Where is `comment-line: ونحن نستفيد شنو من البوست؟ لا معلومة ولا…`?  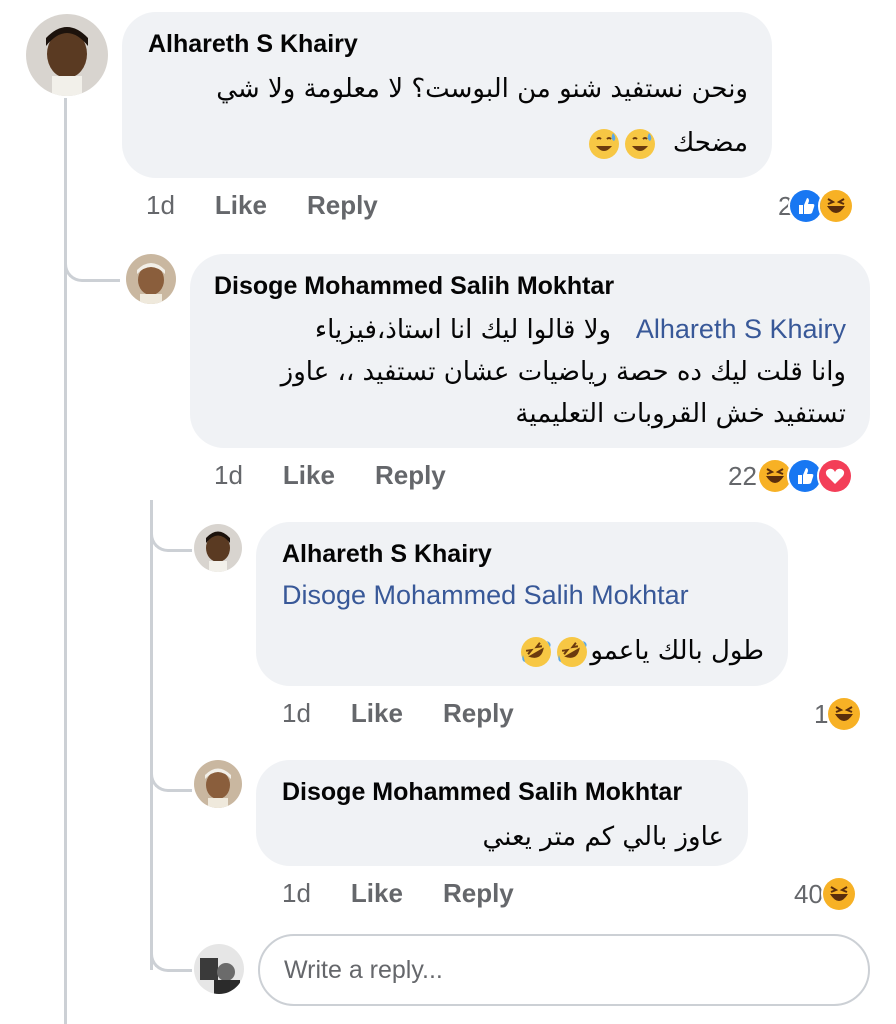 comment-line: ونحن نستفيد شنو من البوست؟ لا معلومة ولا… is located at coordinates (482, 89).